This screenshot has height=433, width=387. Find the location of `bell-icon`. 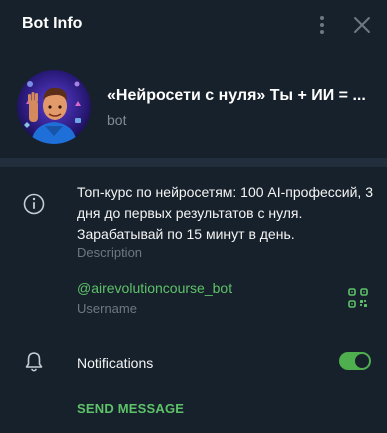

bell-icon is located at coordinates (34, 362).